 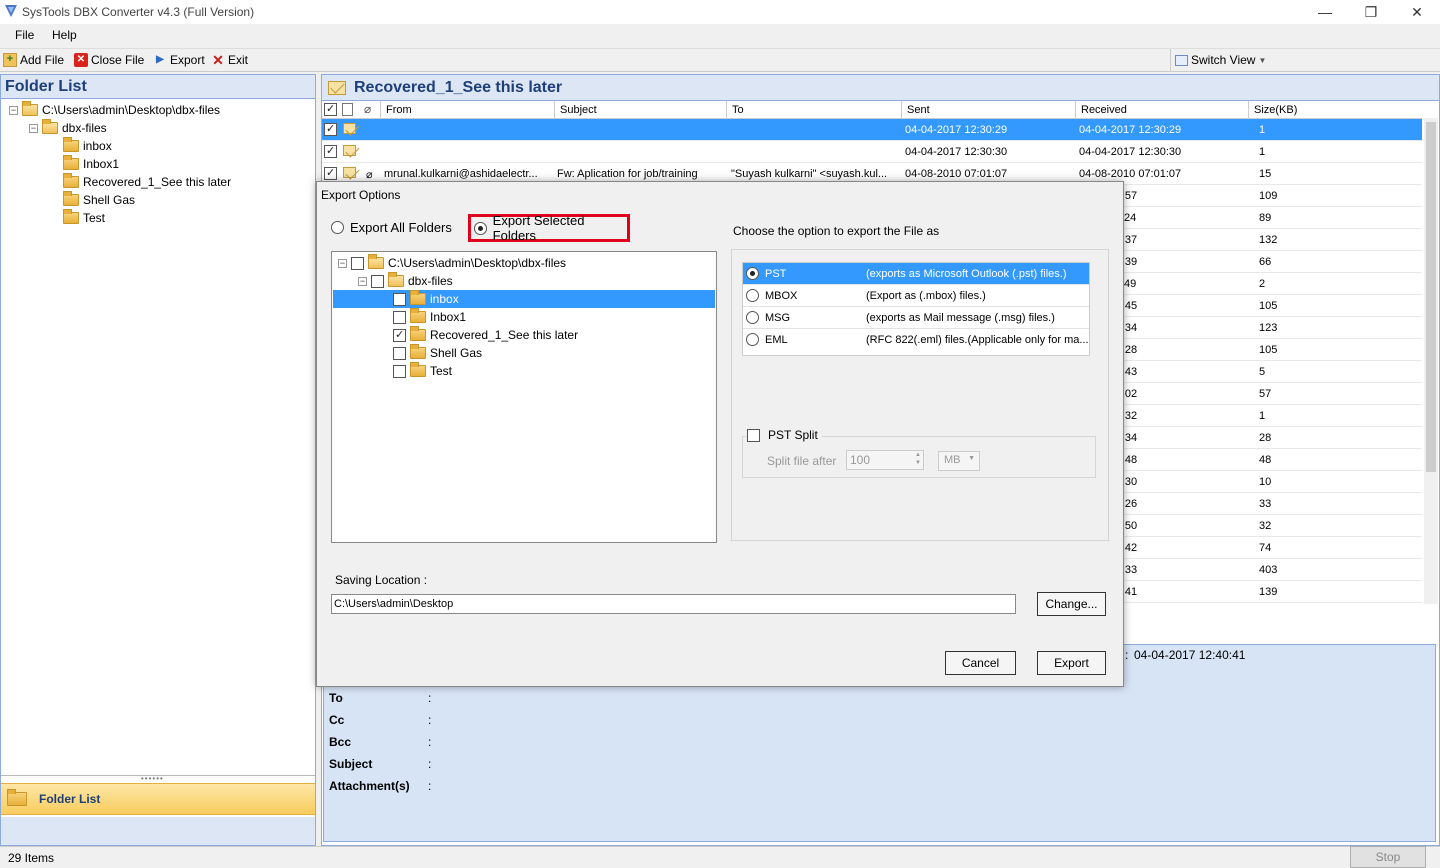 I want to click on menu-file: File, so click(x=24, y=35).